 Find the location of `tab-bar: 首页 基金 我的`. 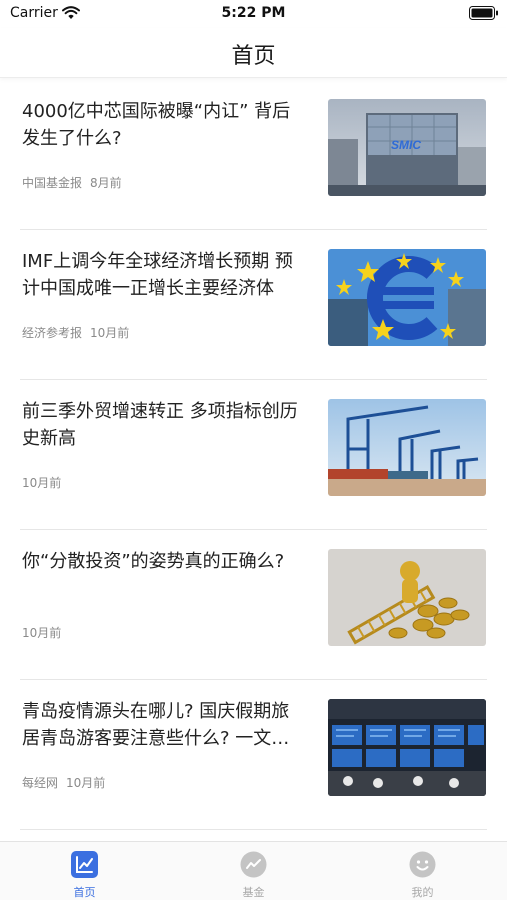

tab-bar: 首页 基金 我的 is located at coordinates (253, 870).